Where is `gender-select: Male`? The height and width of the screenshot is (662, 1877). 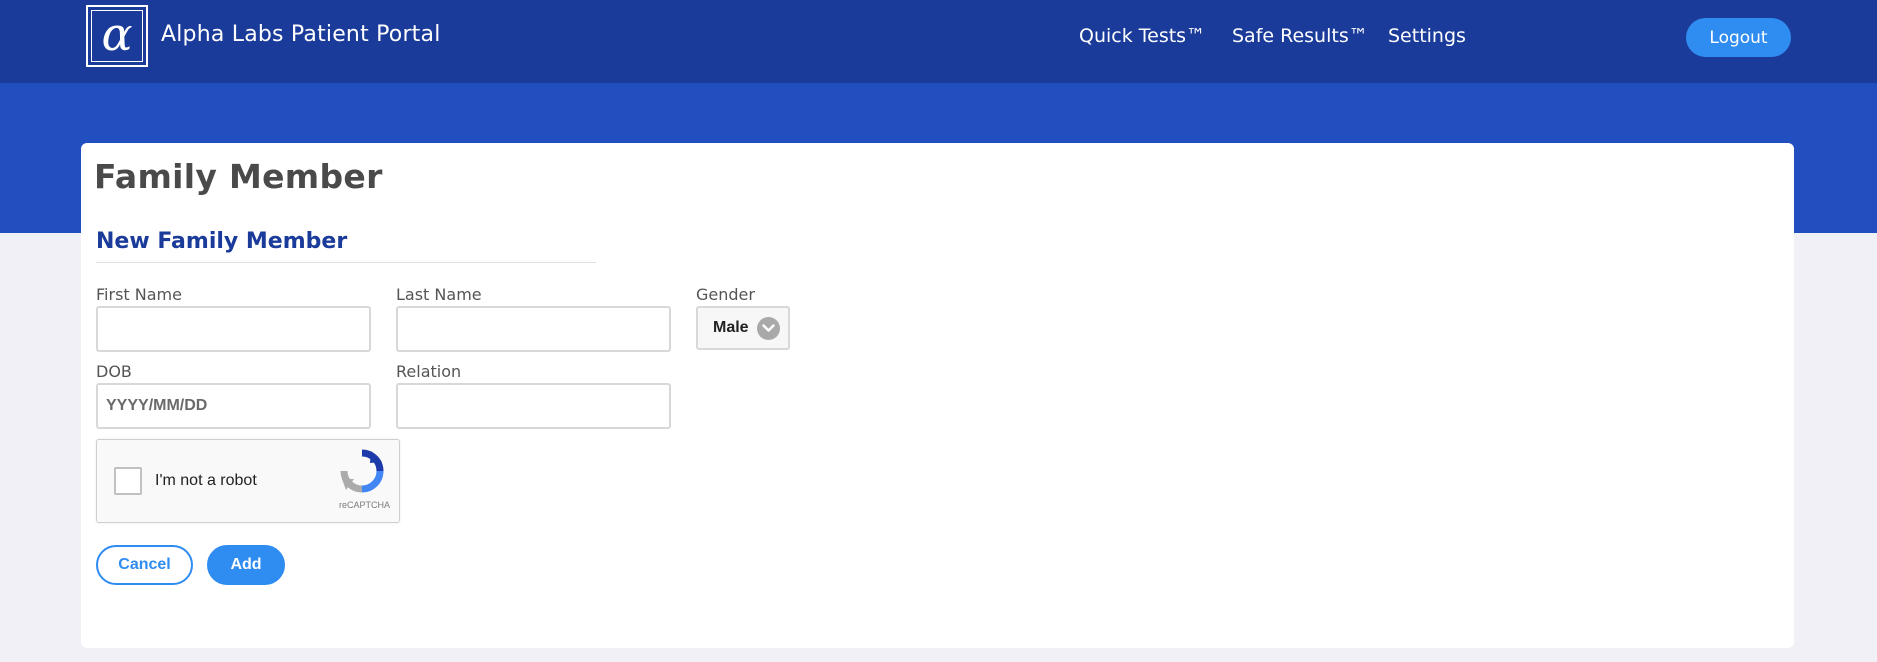 gender-select: Male is located at coordinates (743, 328).